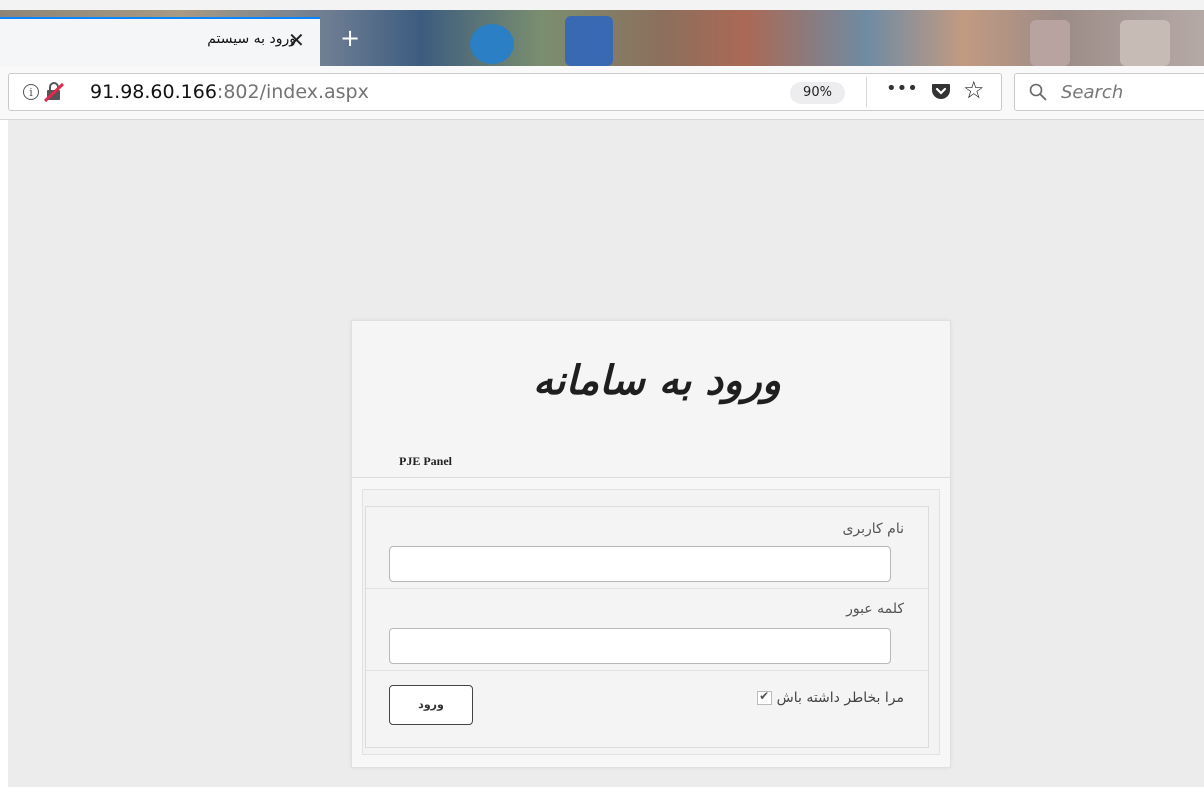 The image size is (1204, 787). I want to click on url-text: 91.98.60.166:802/index.aspx, so click(229, 92).